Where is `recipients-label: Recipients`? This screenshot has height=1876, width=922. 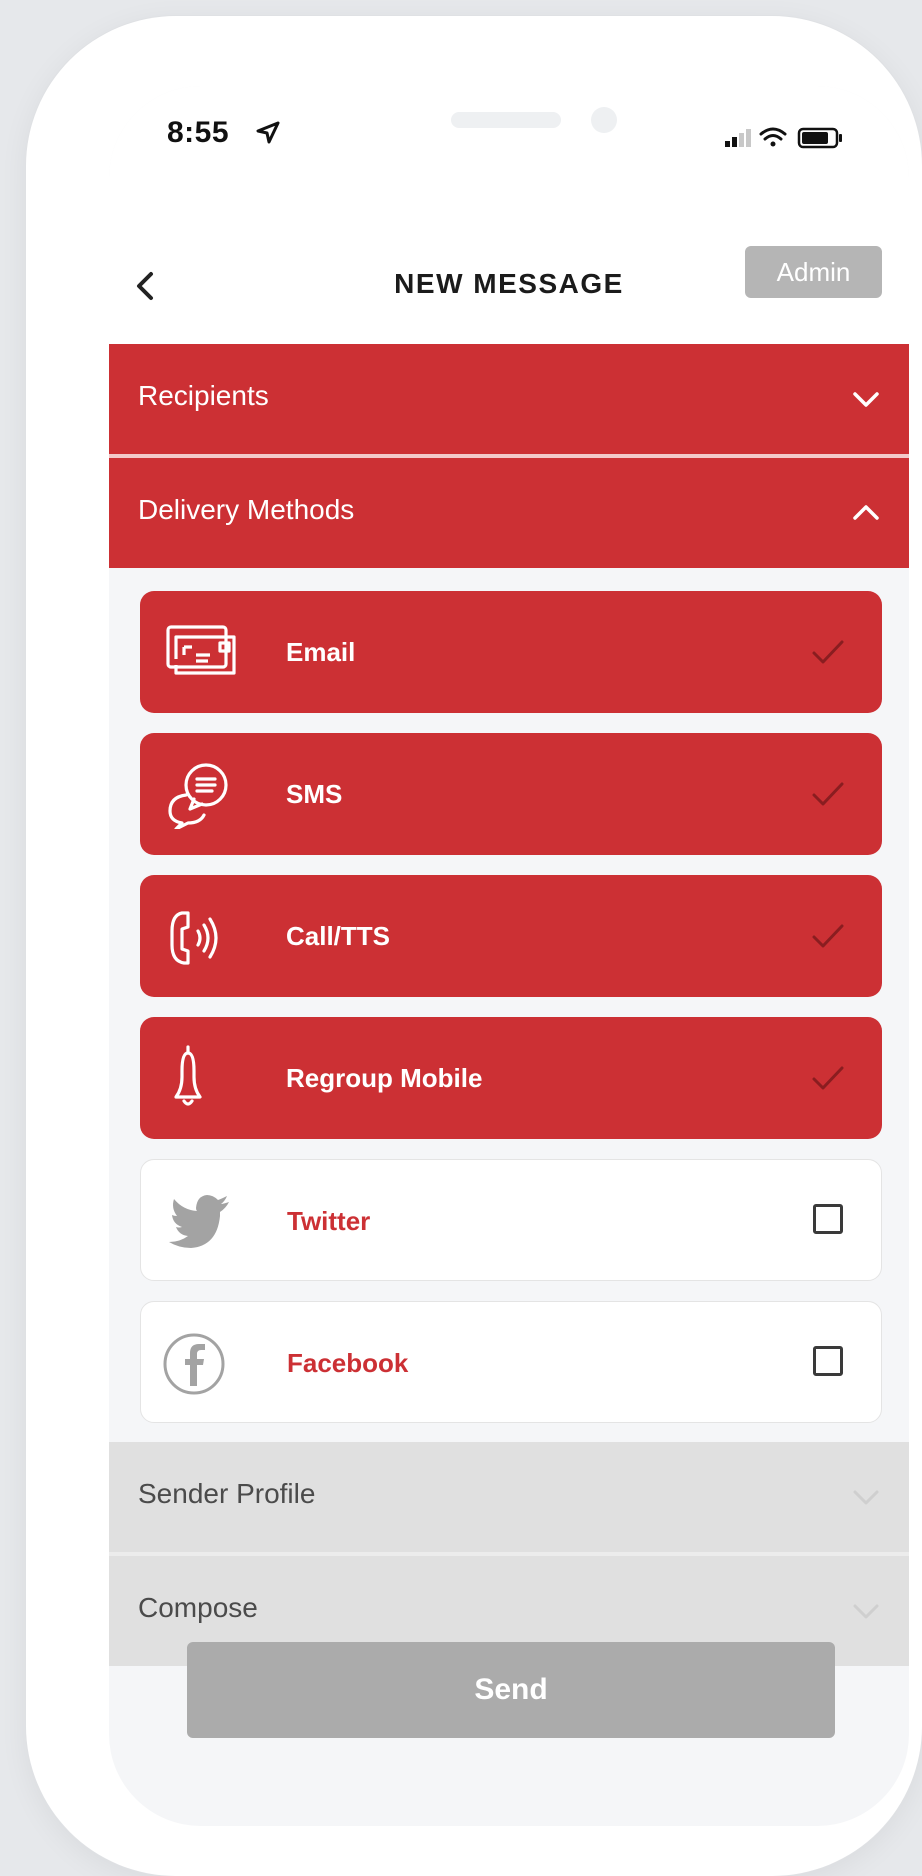
recipients-label: Recipients is located at coordinates (203, 395).